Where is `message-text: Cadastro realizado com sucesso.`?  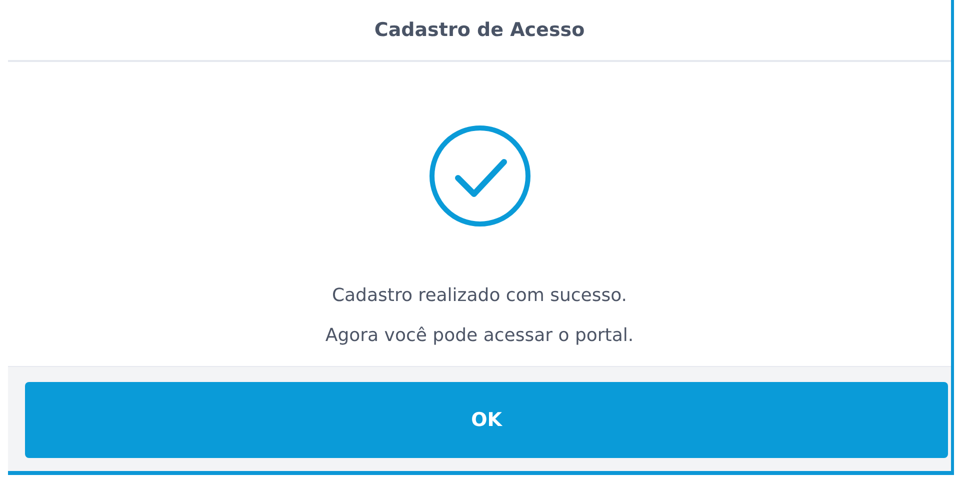 message-text: Cadastro realizado com sucesso. is located at coordinates (480, 296).